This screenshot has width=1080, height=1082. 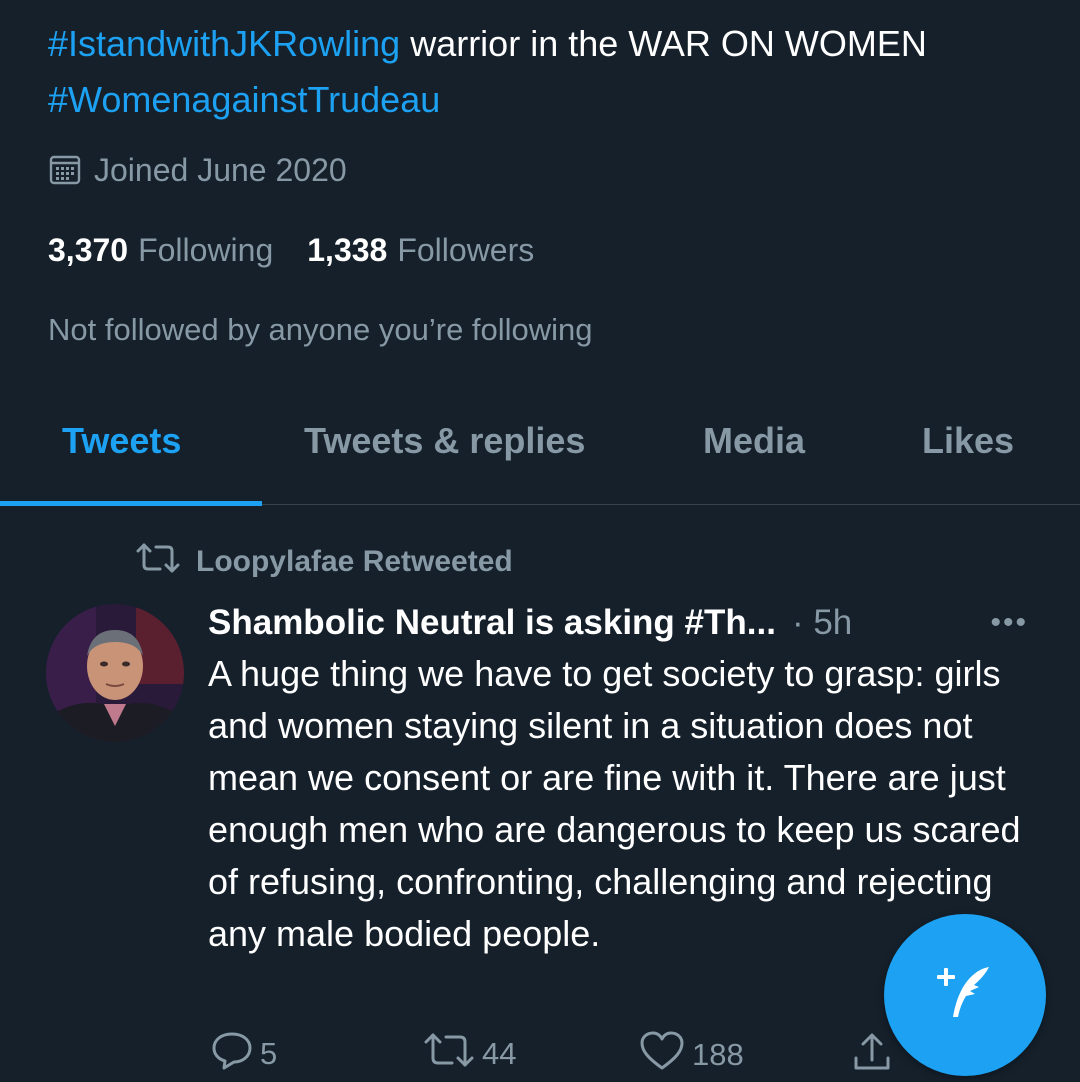 What do you see at coordinates (347, 249) in the screenshot?
I see `followers-count: 1,338` at bounding box center [347, 249].